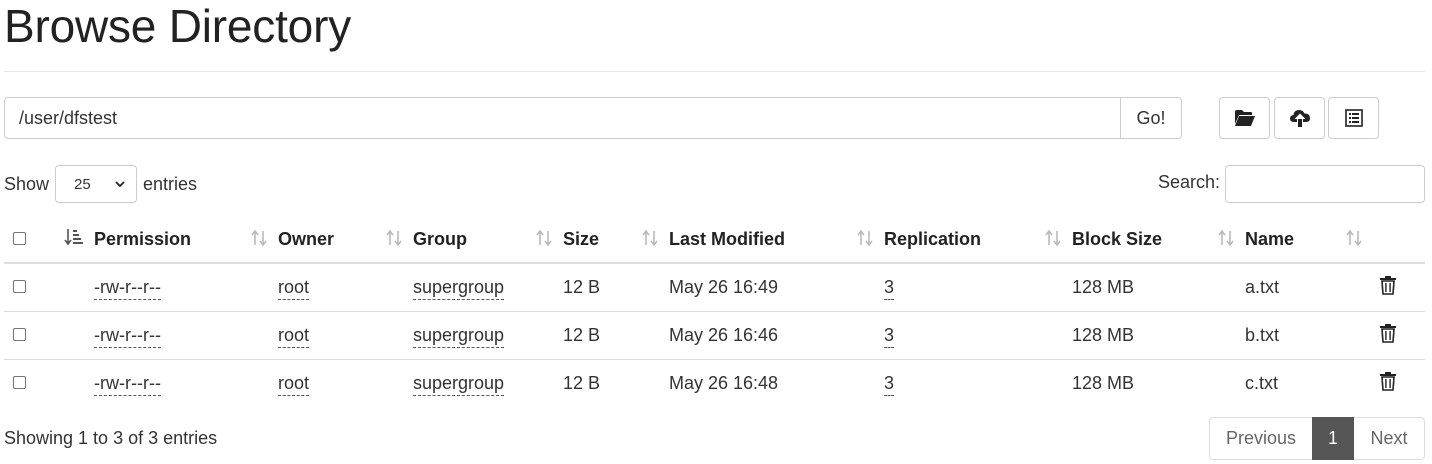 This screenshot has height=464, width=1432. Describe the element at coordinates (1389, 438) in the screenshot. I see `next-page-button: Next` at that location.